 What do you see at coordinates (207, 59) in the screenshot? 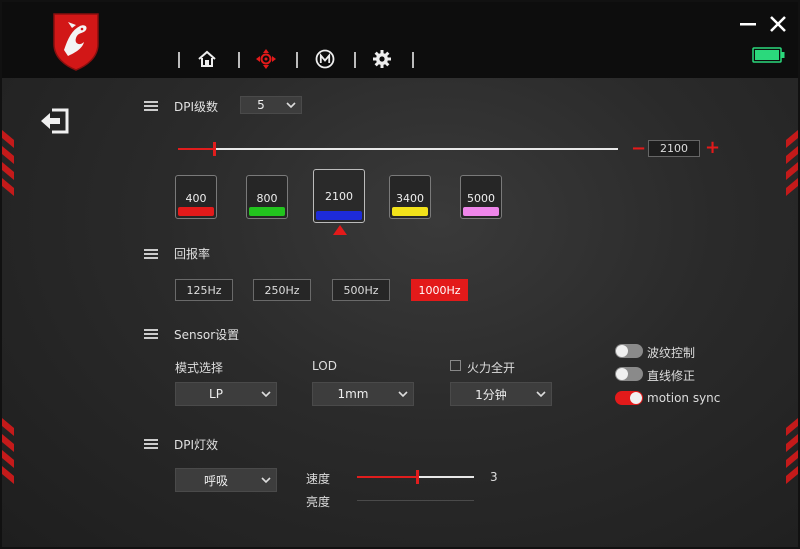
I see `home-icon` at bounding box center [207, 59].